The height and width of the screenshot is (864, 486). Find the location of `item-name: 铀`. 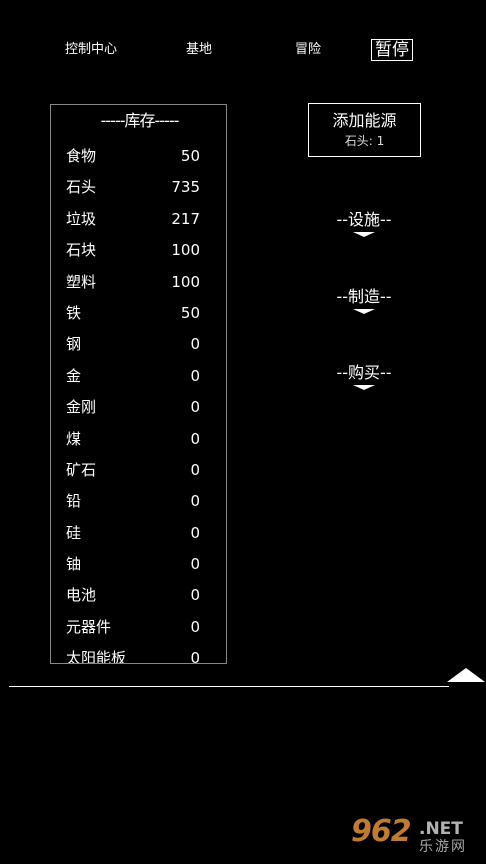

item-name: 铀 is located at coordinates (74, 564).